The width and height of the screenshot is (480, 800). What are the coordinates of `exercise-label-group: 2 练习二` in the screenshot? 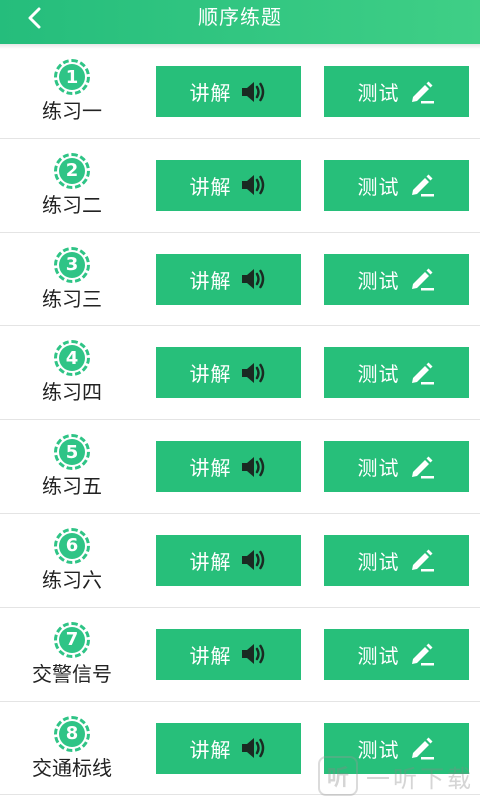 It's located at (72, 185).